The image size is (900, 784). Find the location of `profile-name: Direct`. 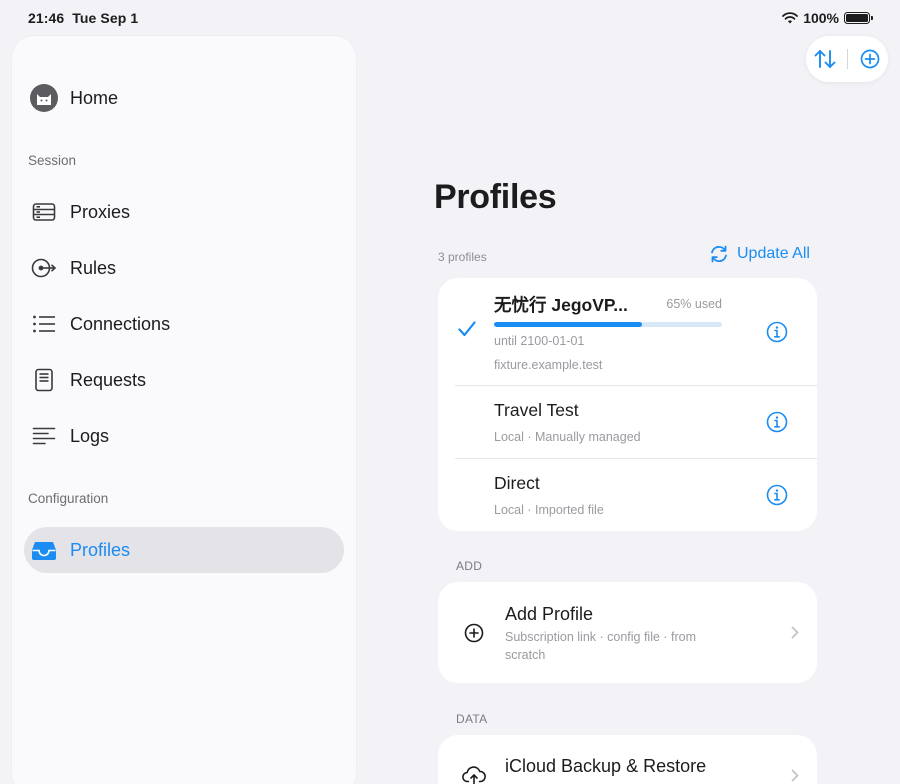

profile-name: Direct is located at coordinates (517, 483).